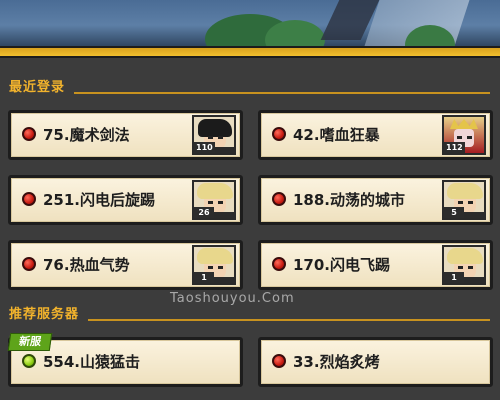  What do you see at coordinates (342, 265) in the screenshot?
I see `server-name: 170.闪电飞踢` at bounding box center [342, 265].